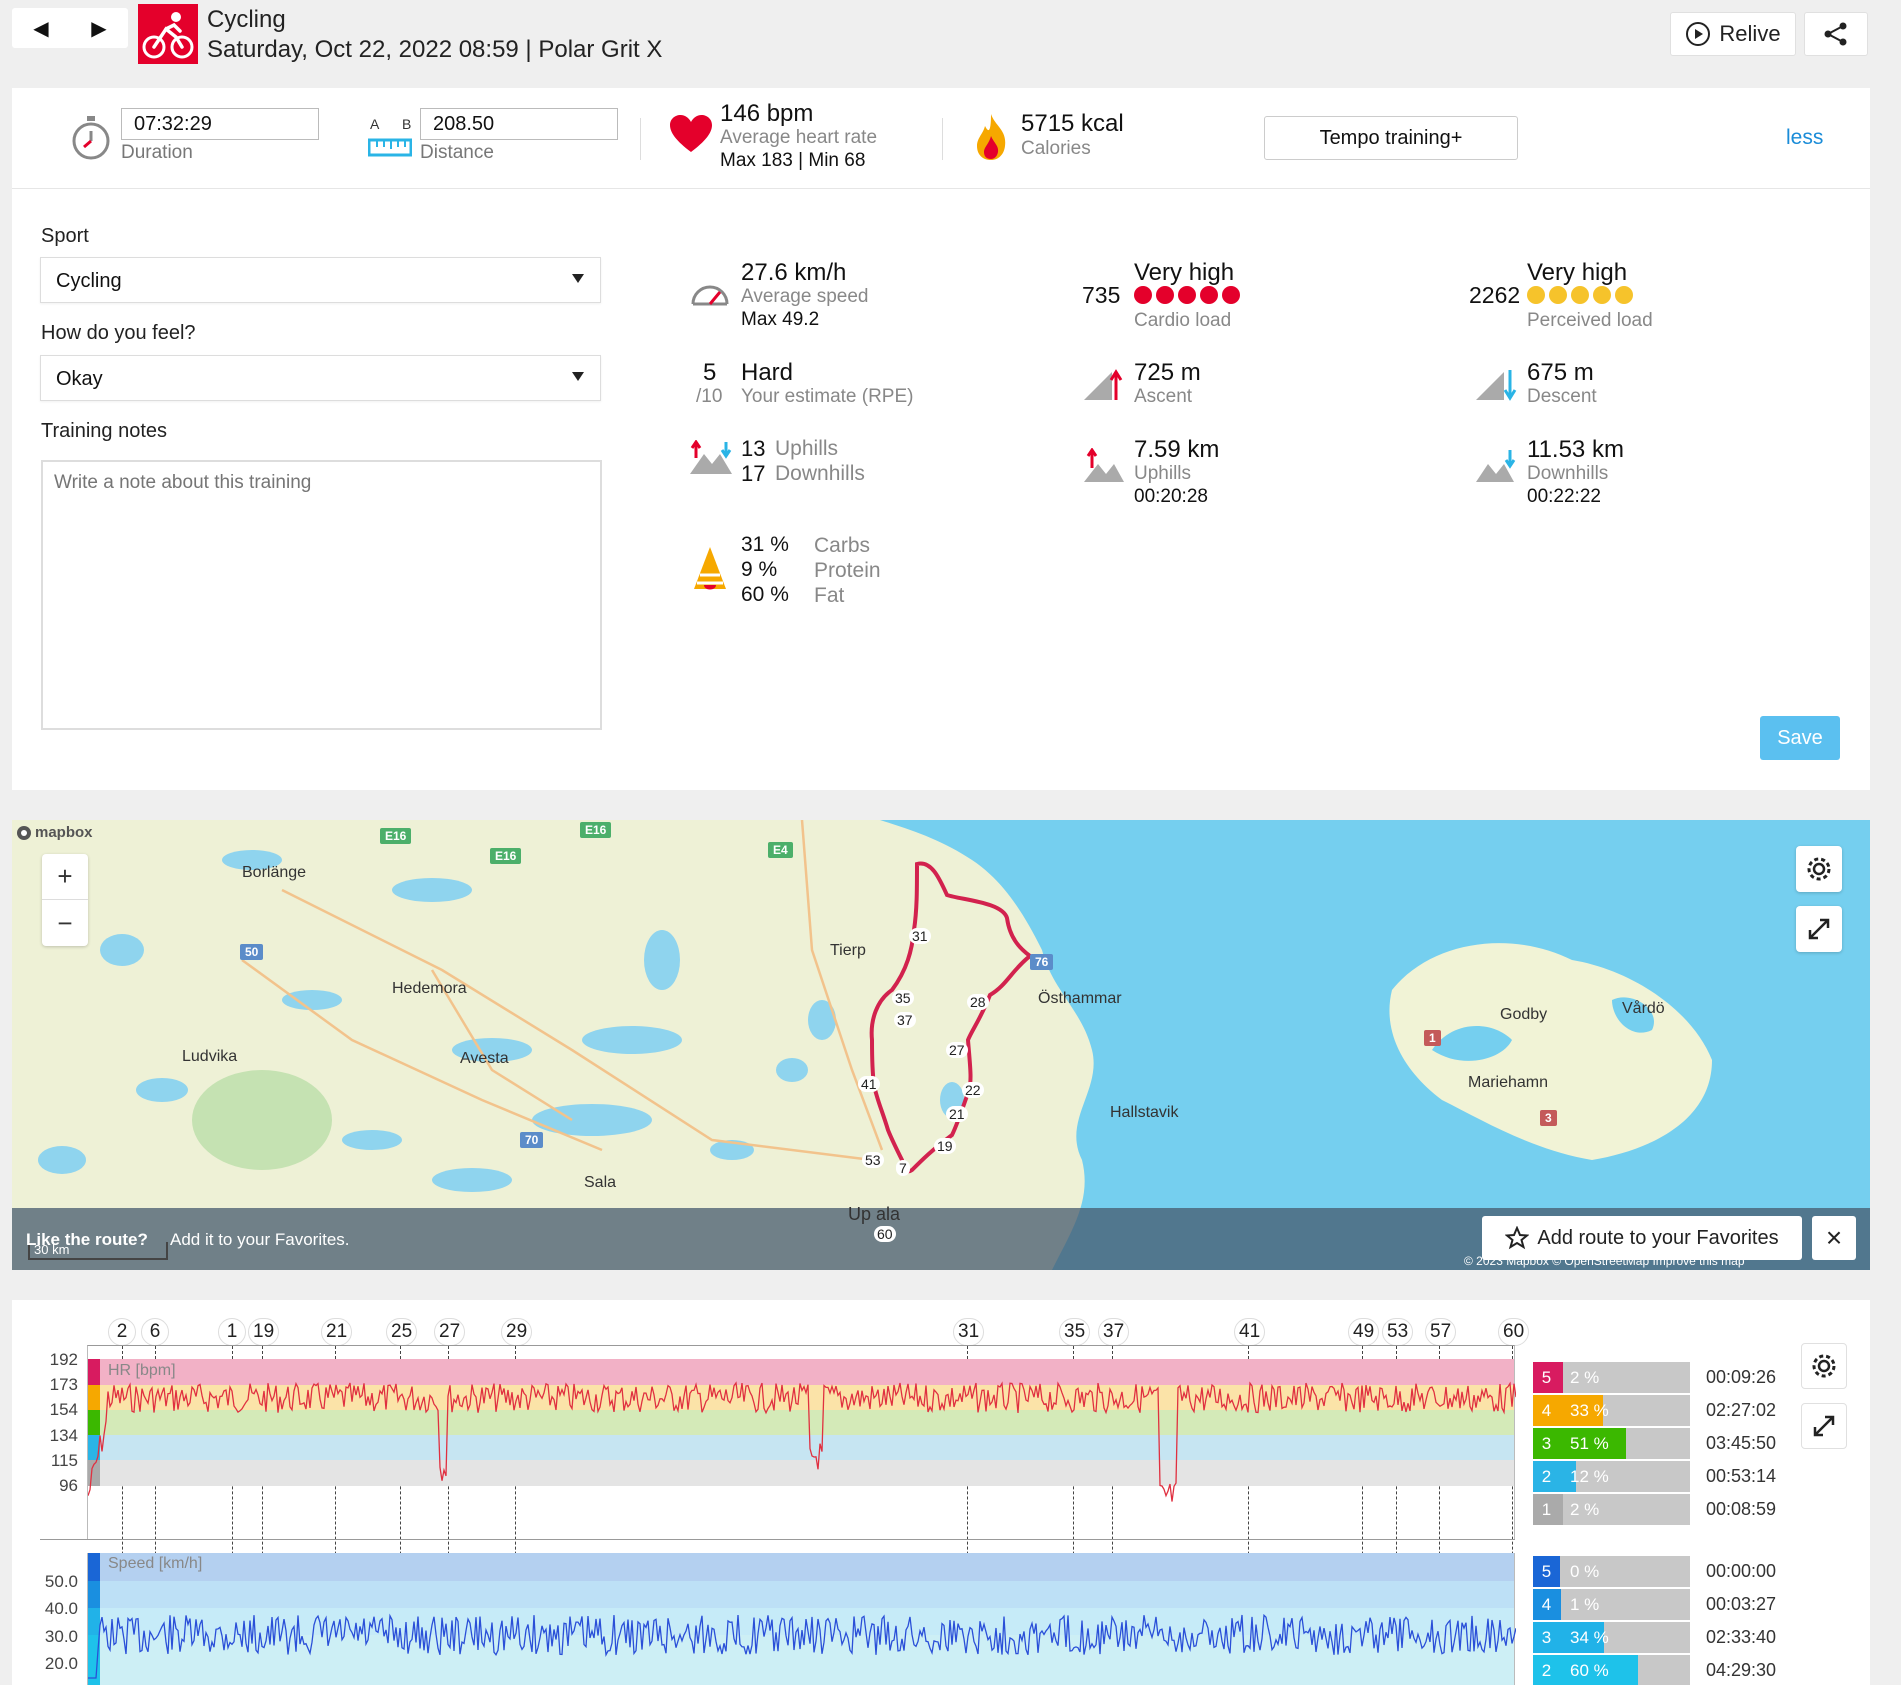 The height and width of the screenshot is (1685, 1901). What do you see at coordinates (1585, 1377) in the screenshot?
I see `zone-percent: 2 %` at bounding box center [1585, 1377].